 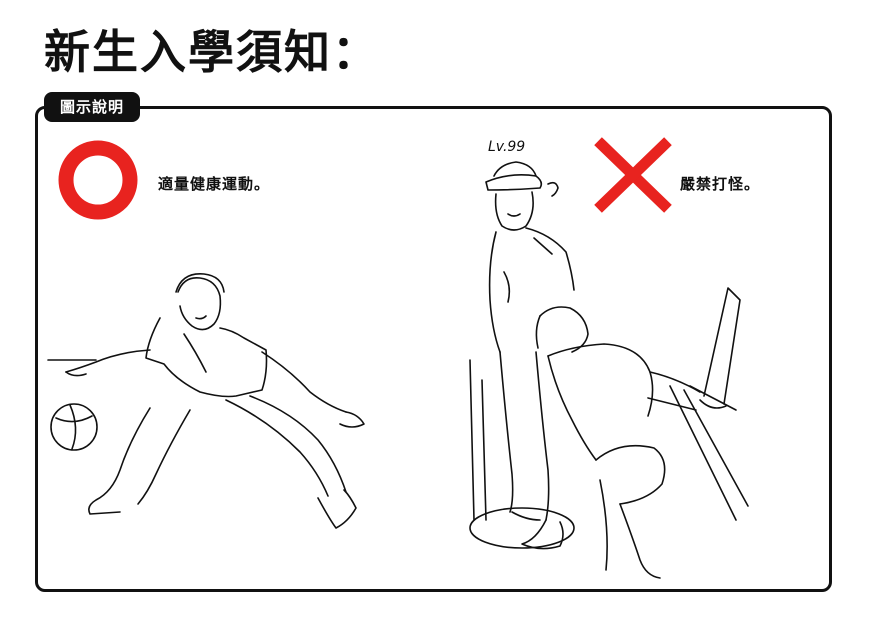 What do you see at coordinates (98, 180) in the screenshot?
I see `circle-icon` at bounding box center [98, 180].